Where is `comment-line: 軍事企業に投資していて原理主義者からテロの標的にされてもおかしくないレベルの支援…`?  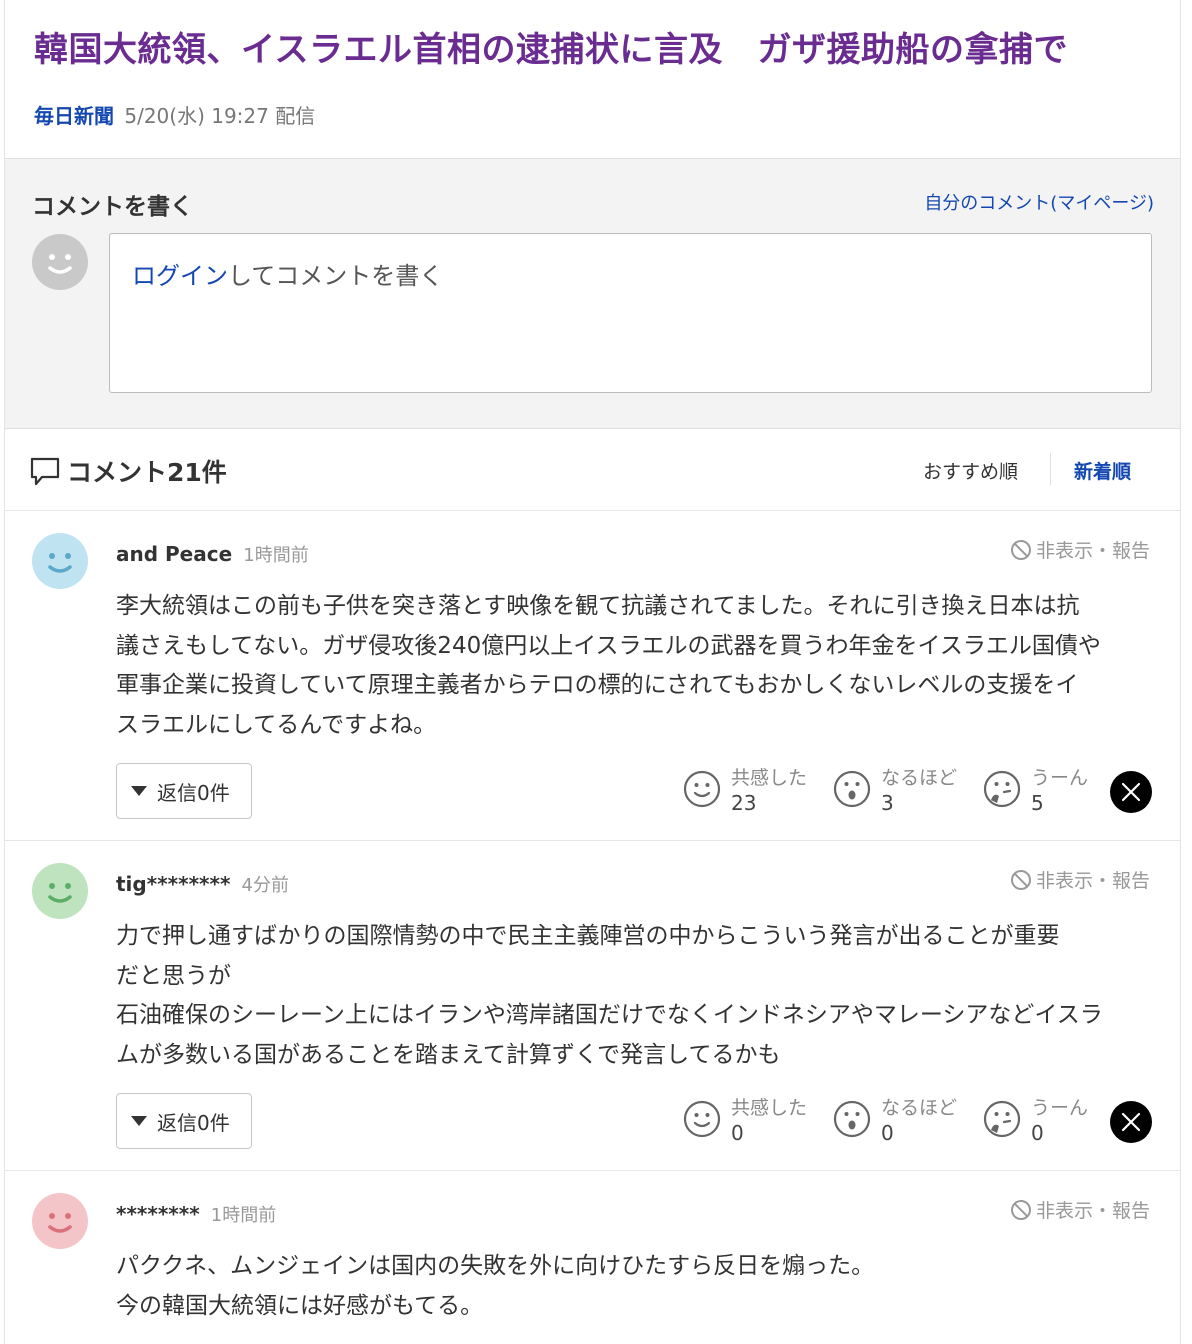 comment-line: 軍事企業に投資していて原理主義者からテロの標的にされてもおかしくないレベルの支援… is located at coordinates (597, 685).